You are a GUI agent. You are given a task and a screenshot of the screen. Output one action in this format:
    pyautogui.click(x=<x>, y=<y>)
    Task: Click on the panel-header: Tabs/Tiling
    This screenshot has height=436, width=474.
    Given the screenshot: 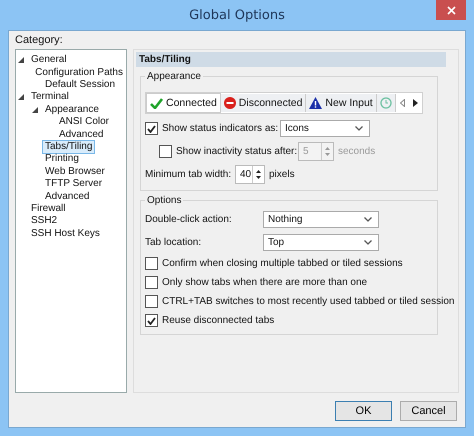 What is the action you would take?
    pyautogui.click(x=291, y=59)
    